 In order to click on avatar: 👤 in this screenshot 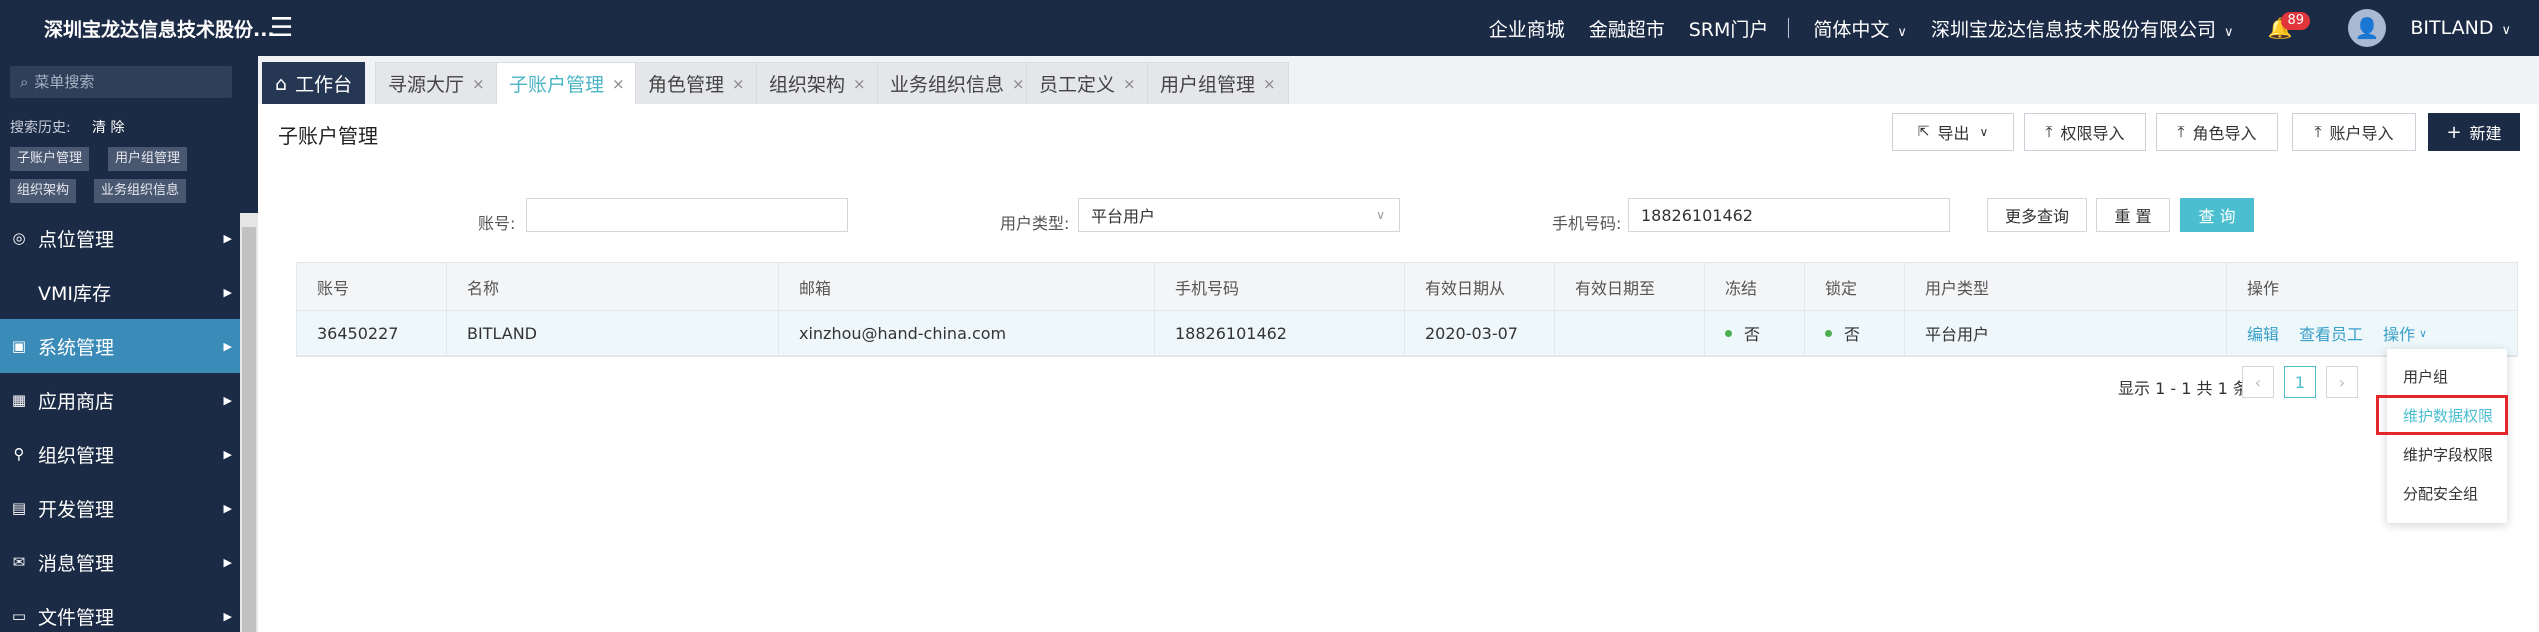, I will do `click(2367, 28)`.